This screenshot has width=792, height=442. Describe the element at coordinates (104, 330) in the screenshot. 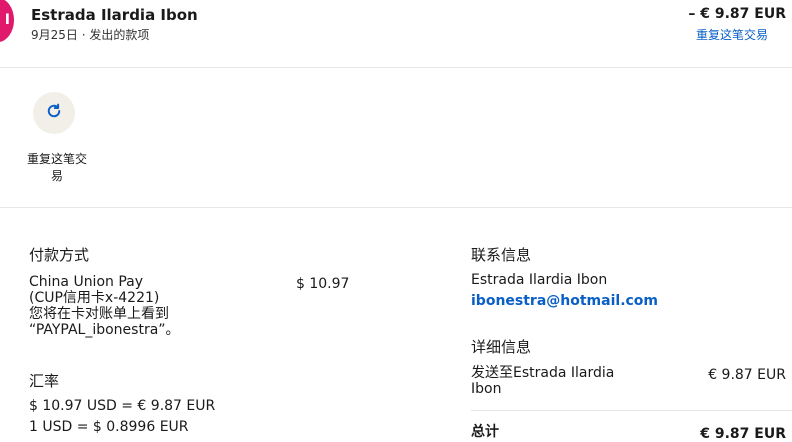

I see `statement-descriptor: “PAYPAL_ibonestra”。` at that location.